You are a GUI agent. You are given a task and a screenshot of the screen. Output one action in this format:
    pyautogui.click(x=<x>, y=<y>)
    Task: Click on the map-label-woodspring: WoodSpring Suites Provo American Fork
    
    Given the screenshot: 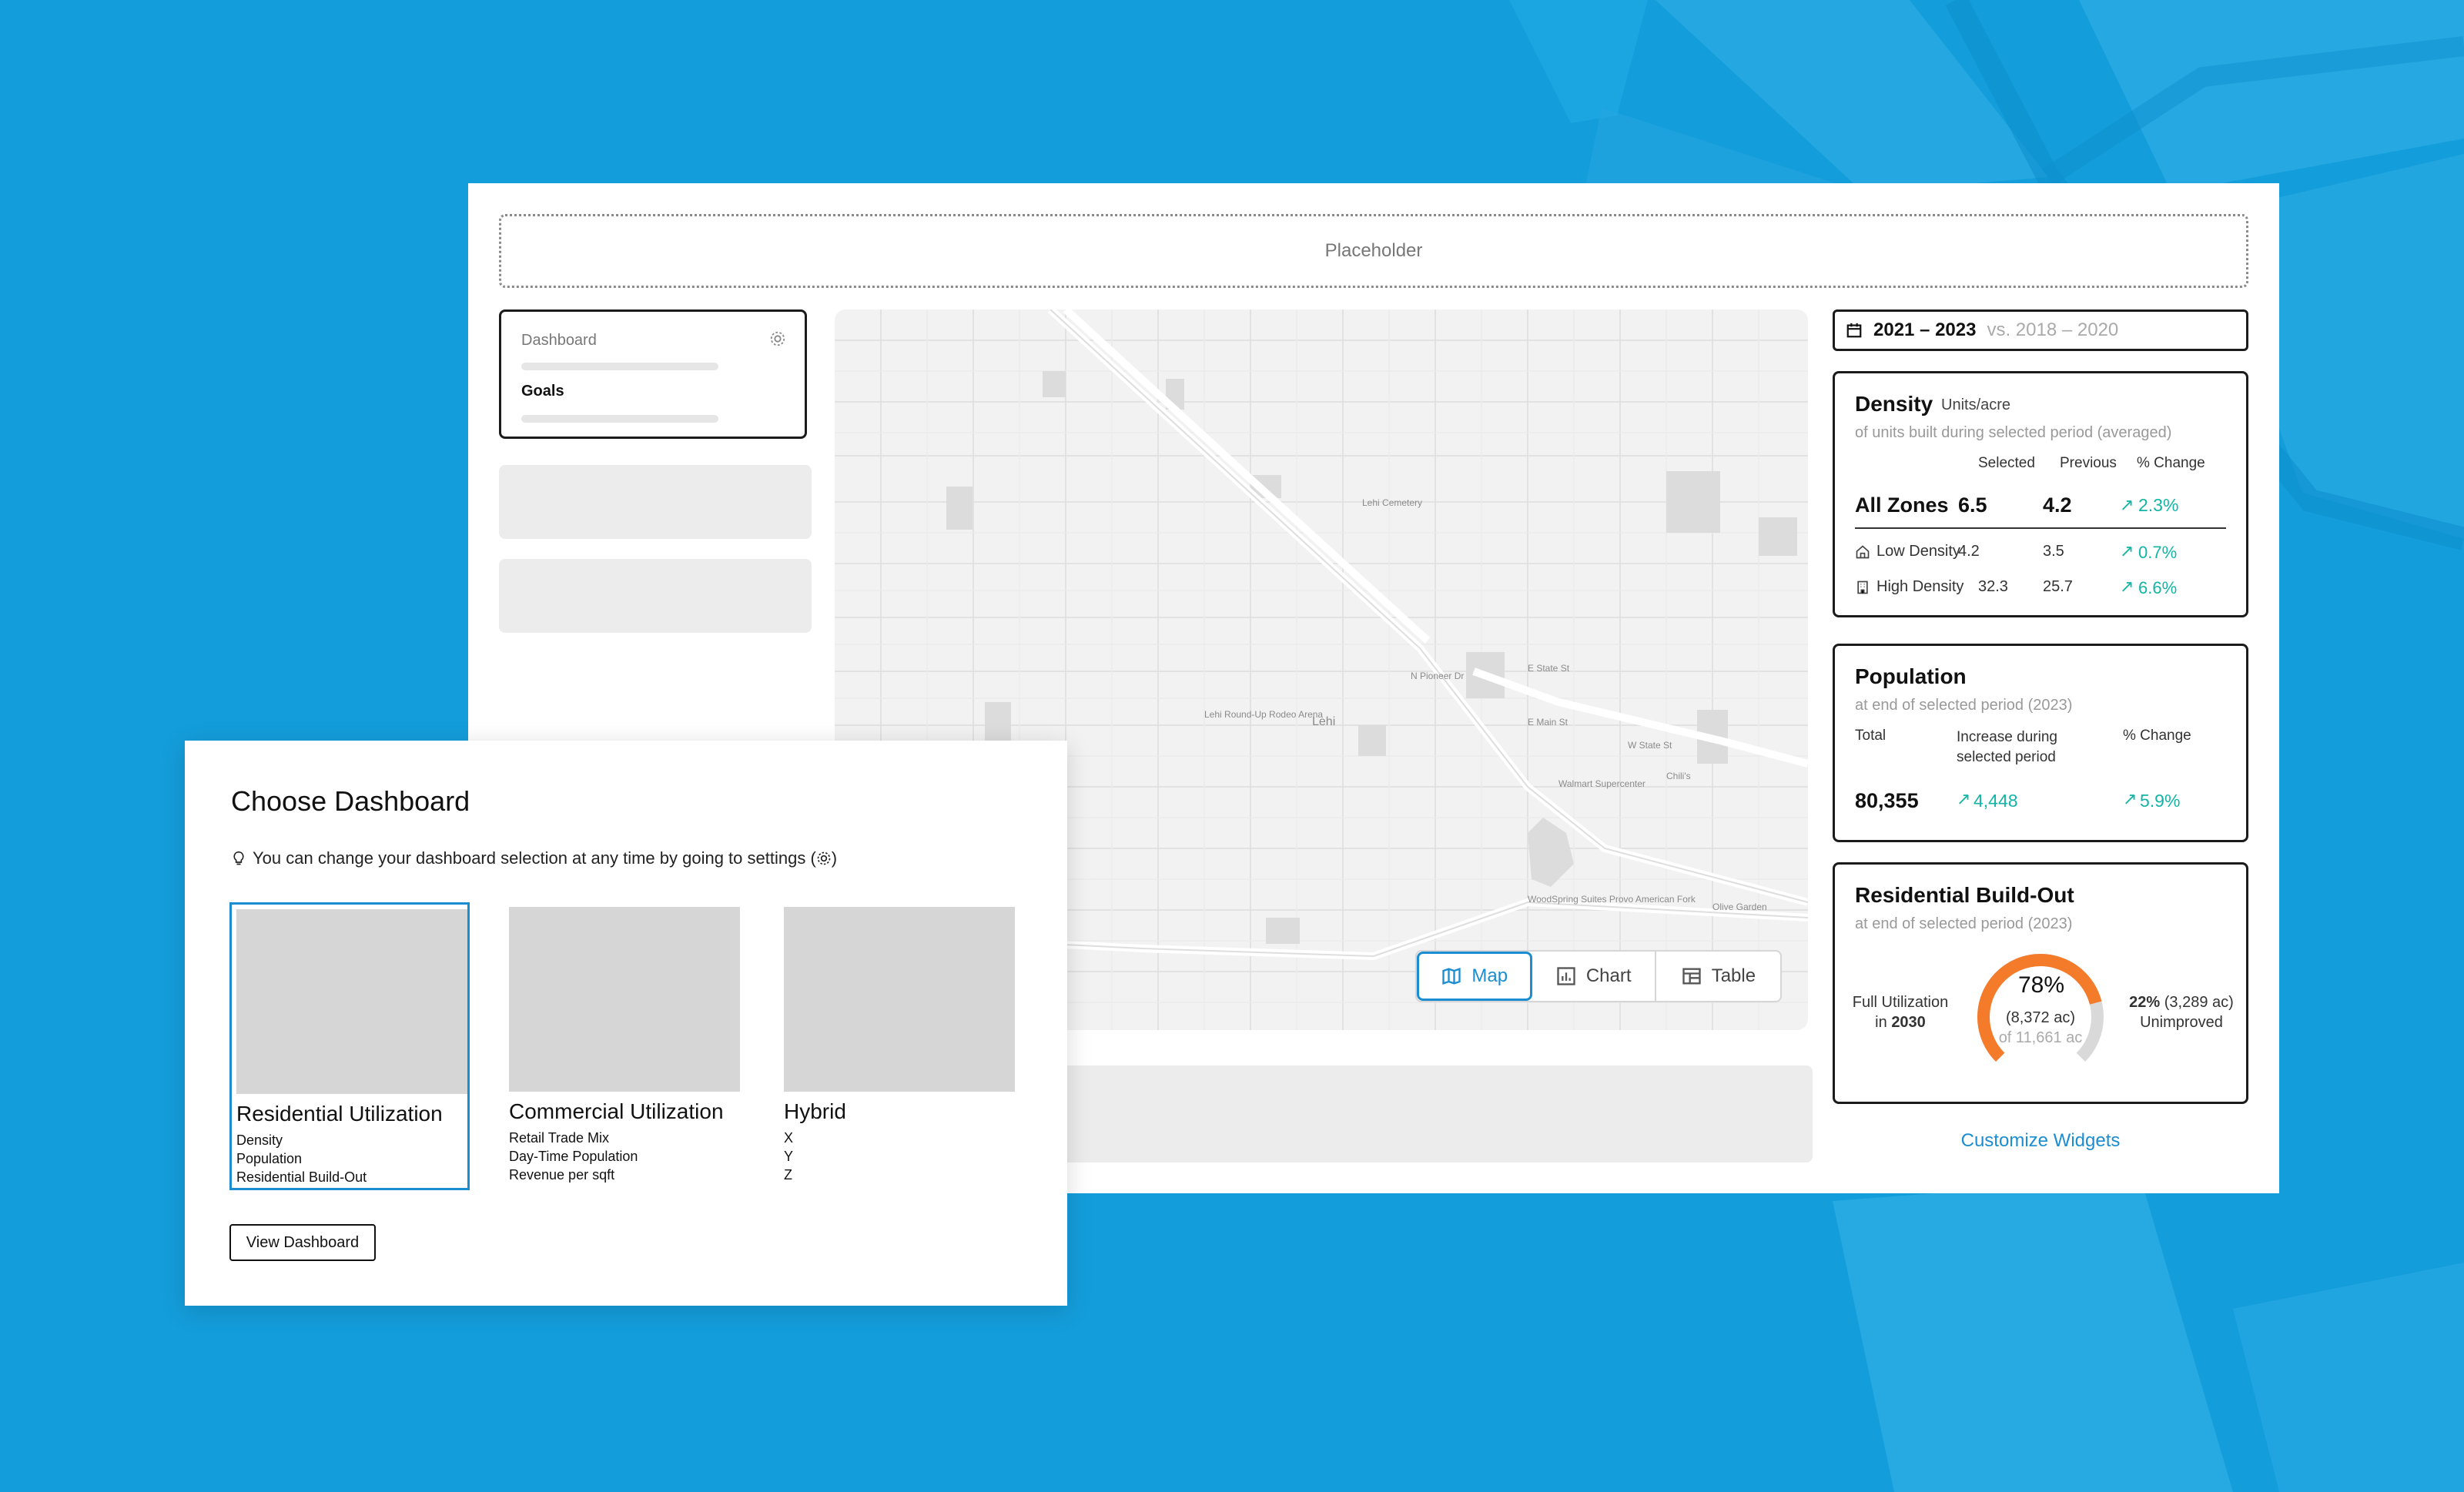 What is the action you would take?
    pyautogui.click(x=1612, y=899)
    